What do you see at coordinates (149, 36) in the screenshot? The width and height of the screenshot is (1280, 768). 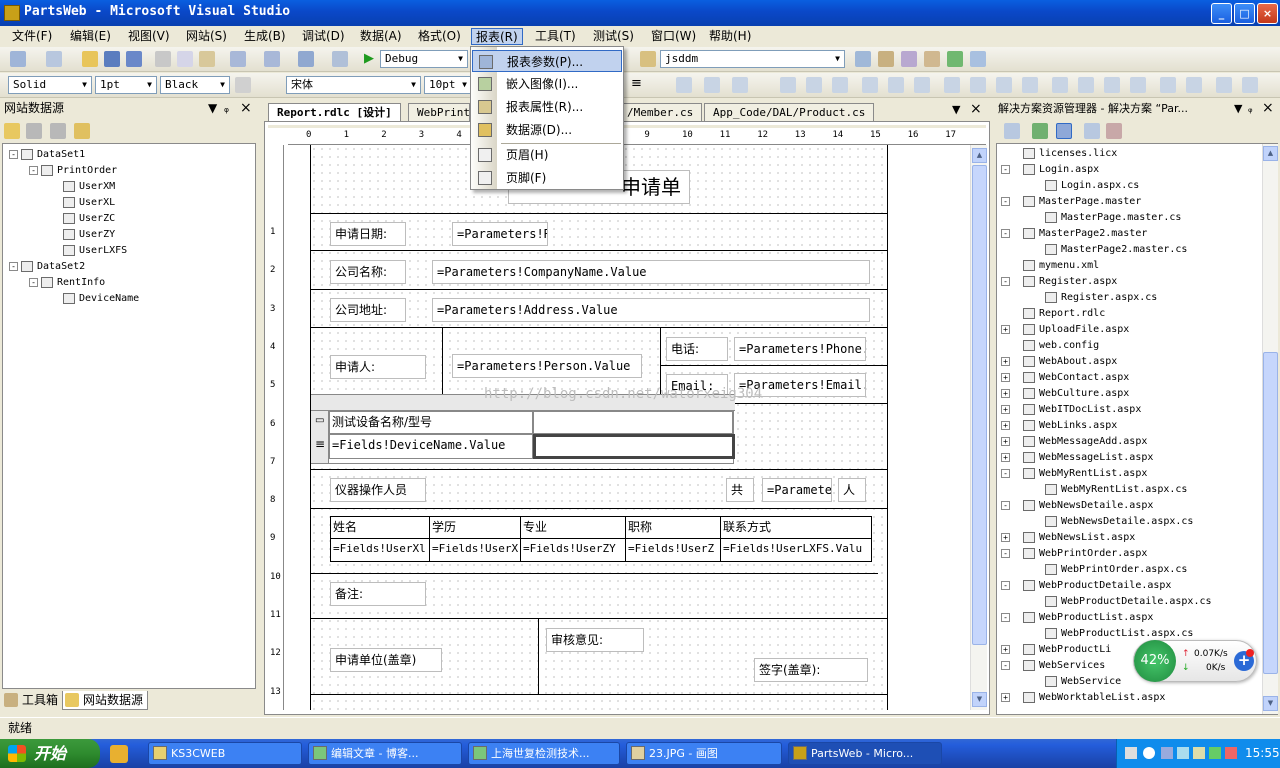 I see `menu-view: 视图(V)` at bounding box center [149, 36].